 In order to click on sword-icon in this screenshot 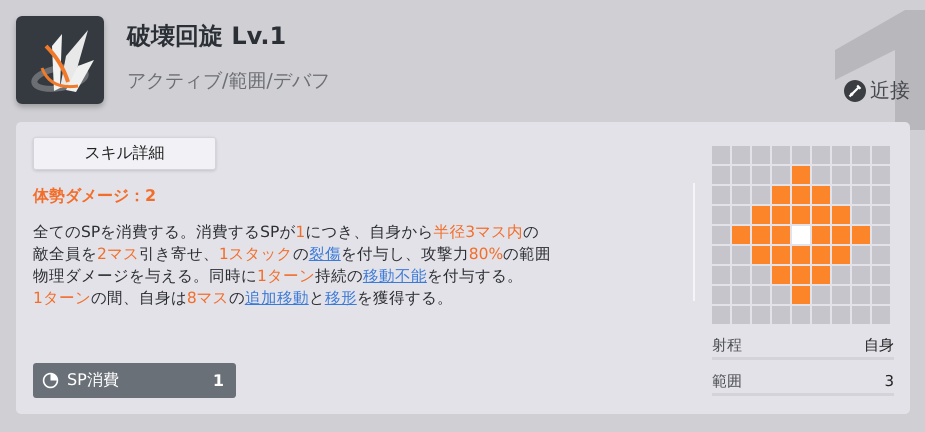, I will do `click(855, 91)`.